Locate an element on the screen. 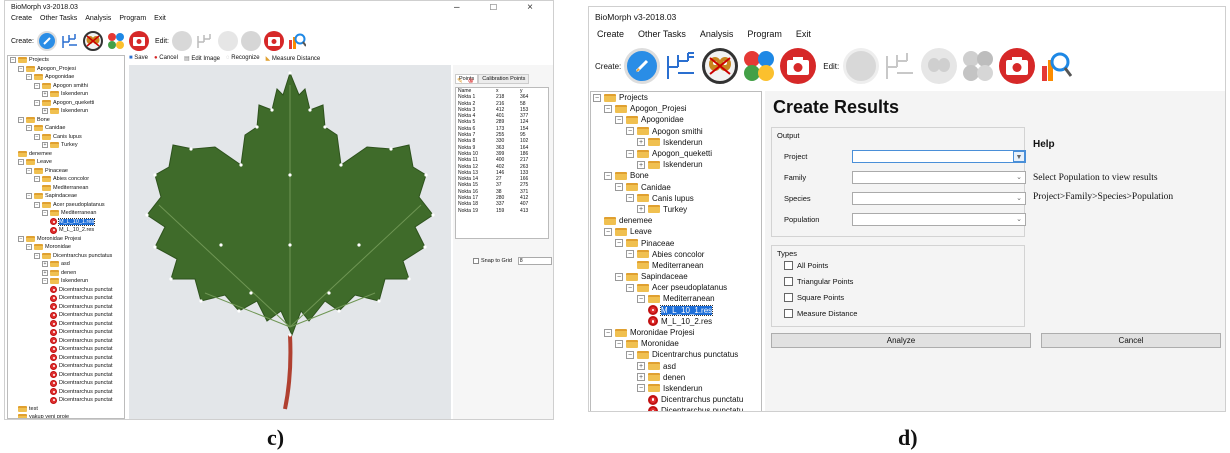  magnifier-icon is located at coordinates (297, 41).